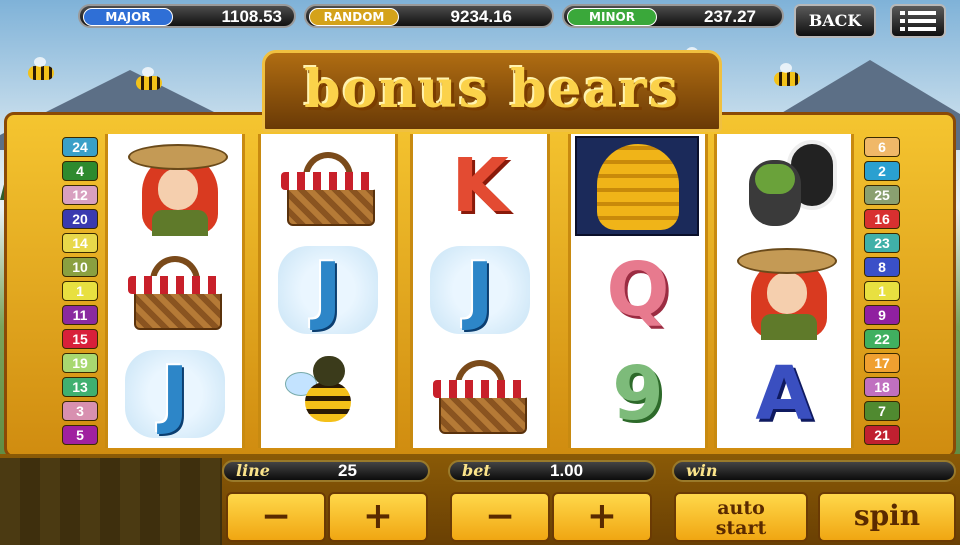  I want to click on reel-cell: A, so click(784, 394).